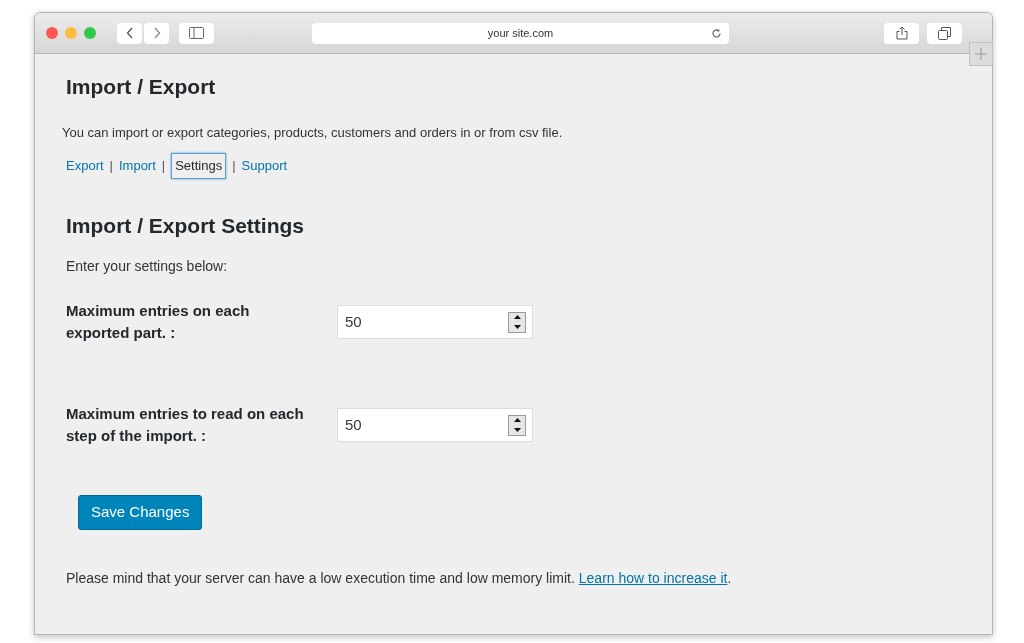 The image size is (1024, 643). I want to click on field-label: Maximum entries to read on each step of the import. :, so click(185, 425).